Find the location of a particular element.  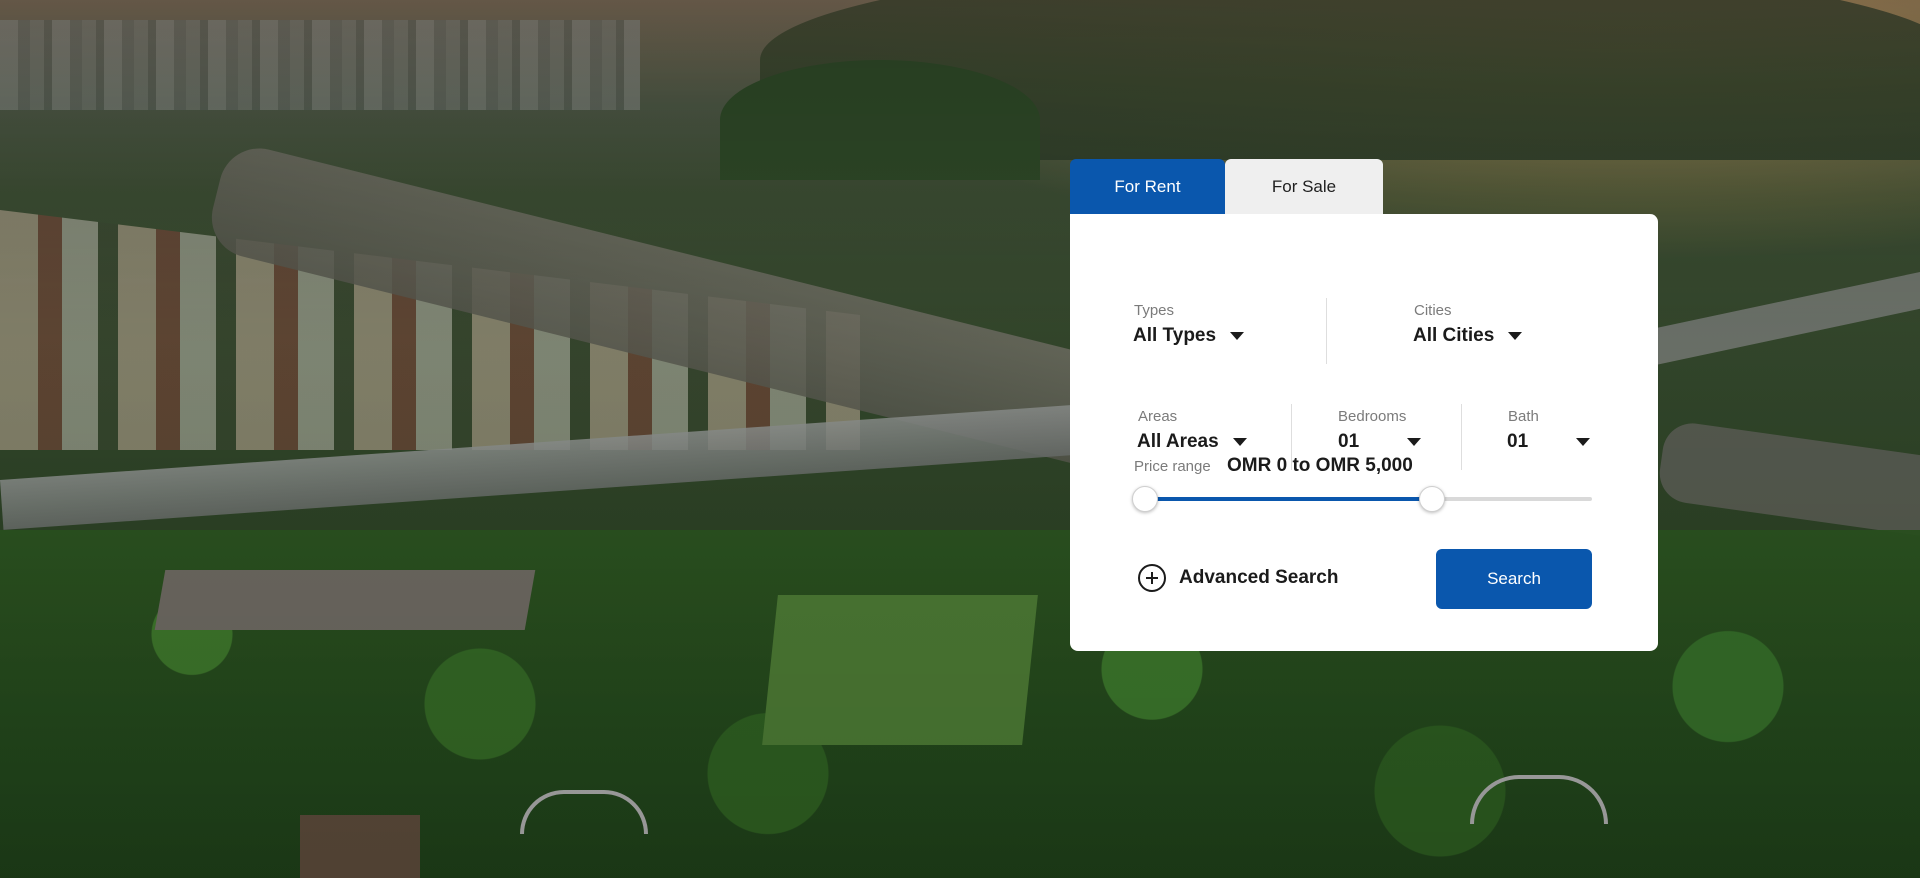

types-dropdown: All Types is located at coordinates (1189, 336).